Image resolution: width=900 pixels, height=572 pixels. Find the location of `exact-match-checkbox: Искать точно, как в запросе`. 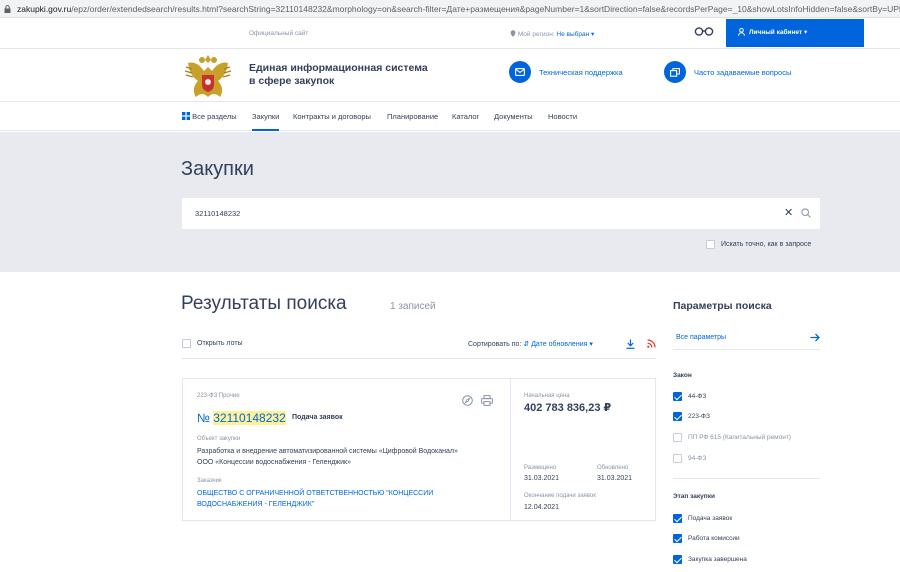

exact-match-checkbox: Искать точно, как в запросе is located at coordinates (758, 244).